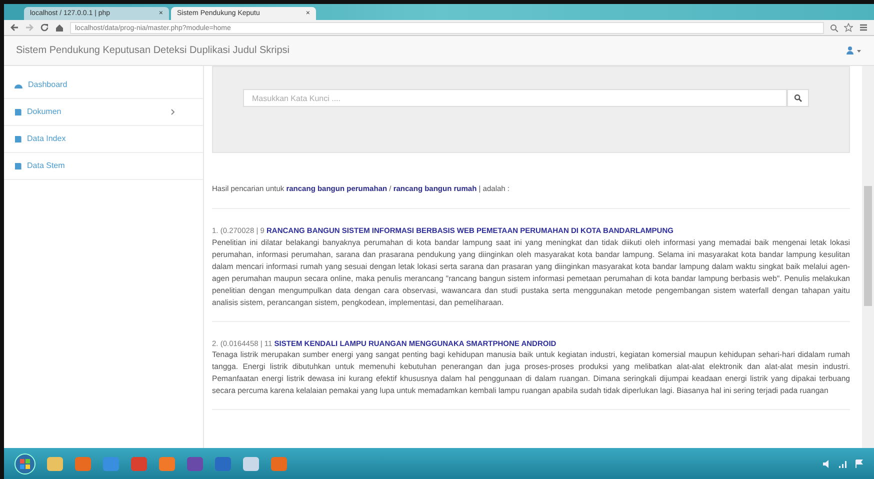  I want to click on flag-icon, so click(859, 463).